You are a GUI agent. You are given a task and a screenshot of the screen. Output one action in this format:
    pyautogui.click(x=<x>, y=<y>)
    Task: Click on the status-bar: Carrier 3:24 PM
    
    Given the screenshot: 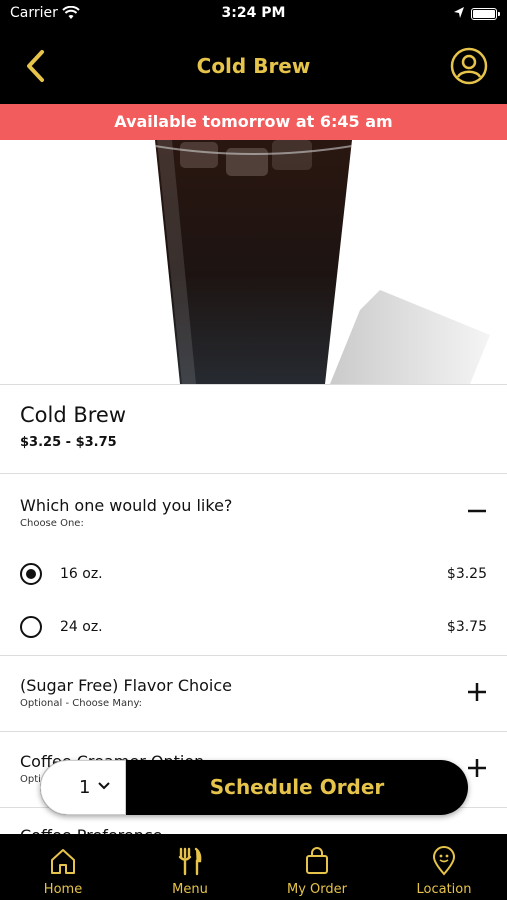 What is the action you would take?
    pyautogui.click(x=253, y=14)
    